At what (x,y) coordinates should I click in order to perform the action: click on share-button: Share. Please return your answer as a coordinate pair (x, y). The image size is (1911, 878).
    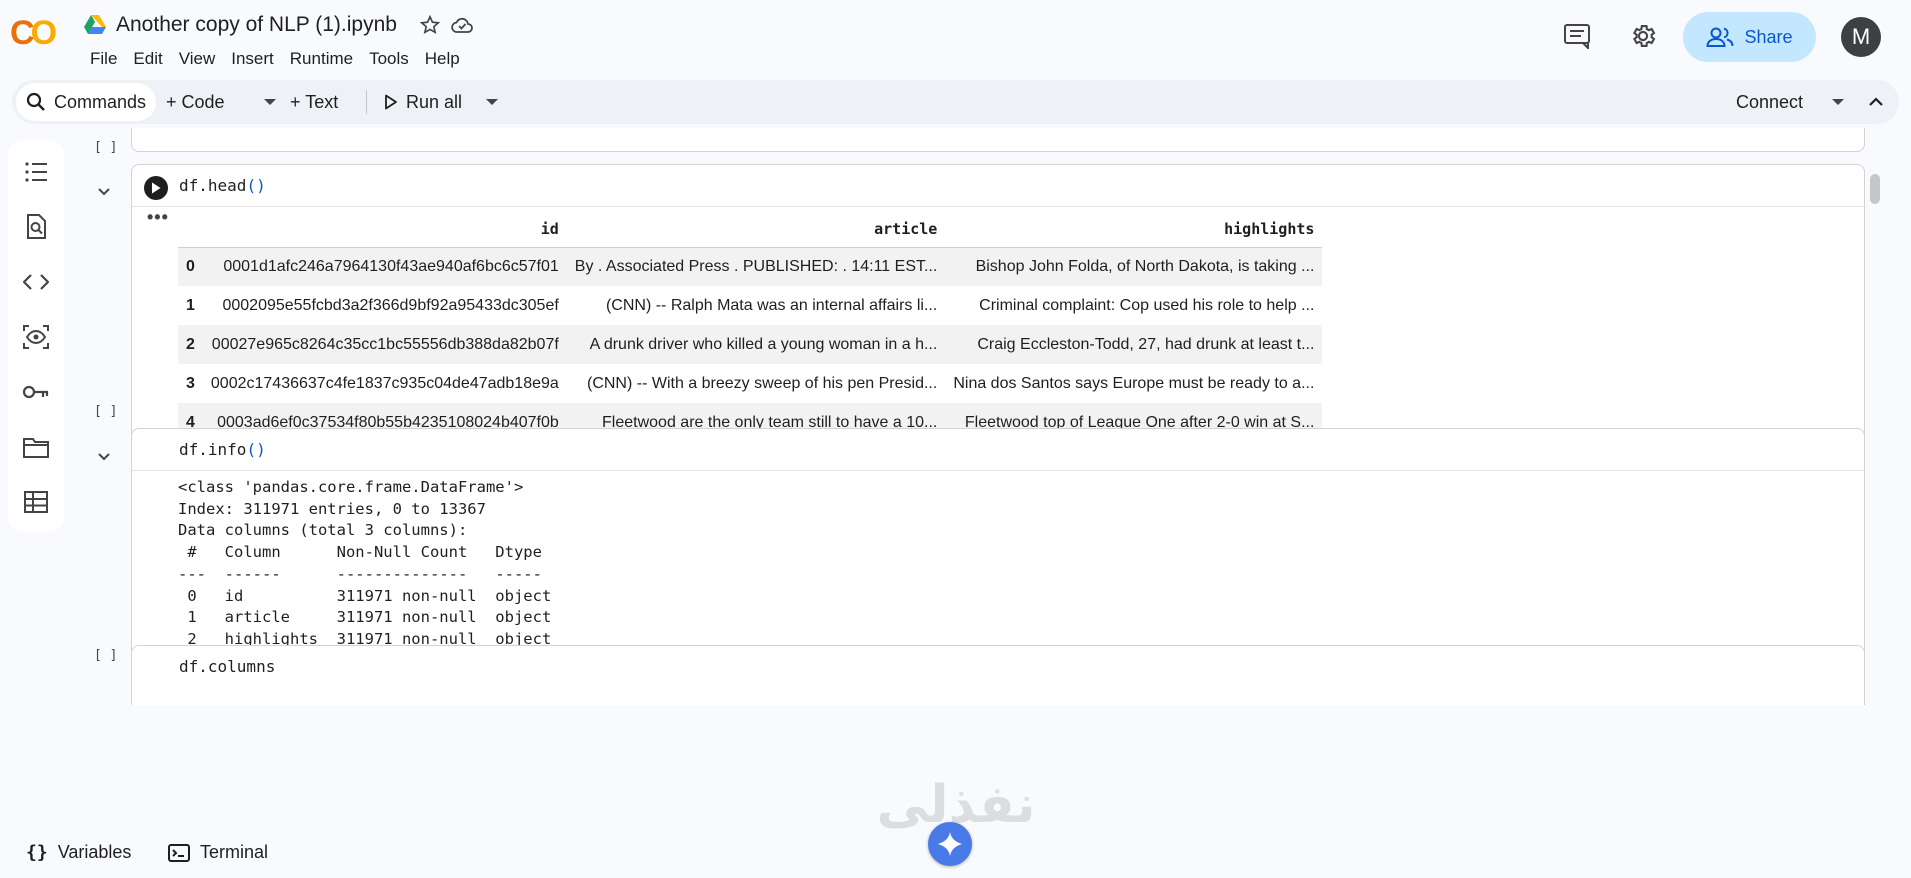
    Looking at the image, I should click on (1749, 37).